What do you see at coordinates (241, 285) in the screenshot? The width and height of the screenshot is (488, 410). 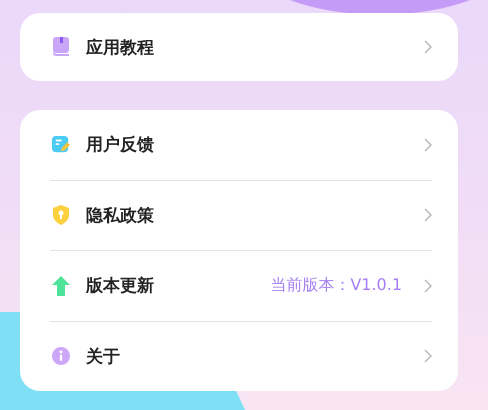 I see `settings-item: 版本更新 当前版本：V1.0.1` at bounding box center [241, 285].